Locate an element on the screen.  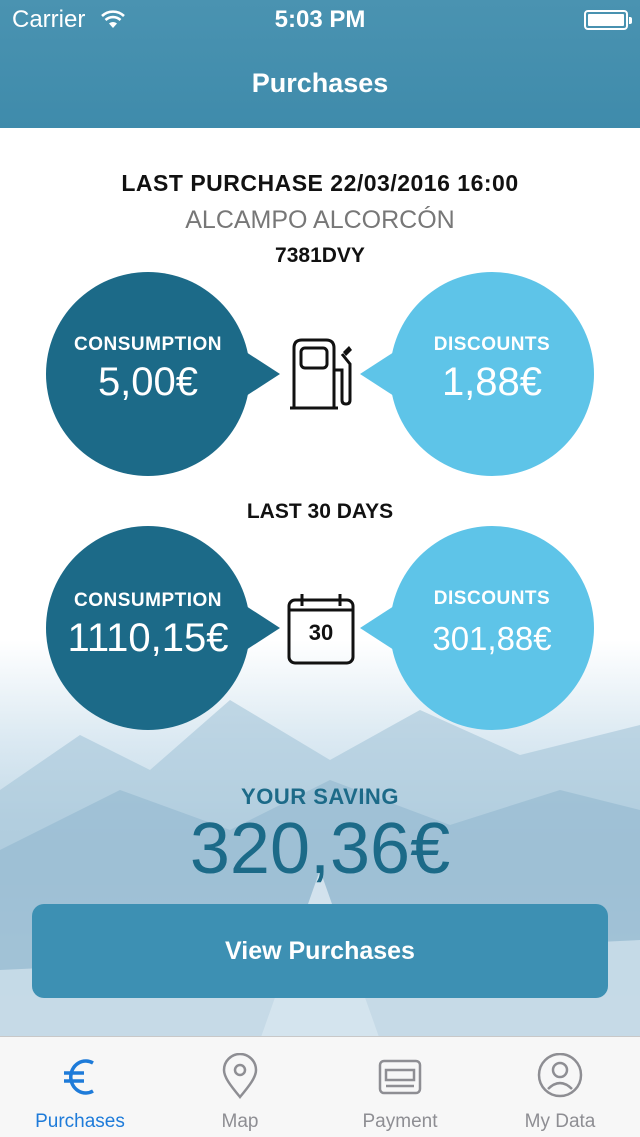
last-purchase-heading: LAST PURCHASE 22/03/2016 16:00 is located at coordinates (320, 183).